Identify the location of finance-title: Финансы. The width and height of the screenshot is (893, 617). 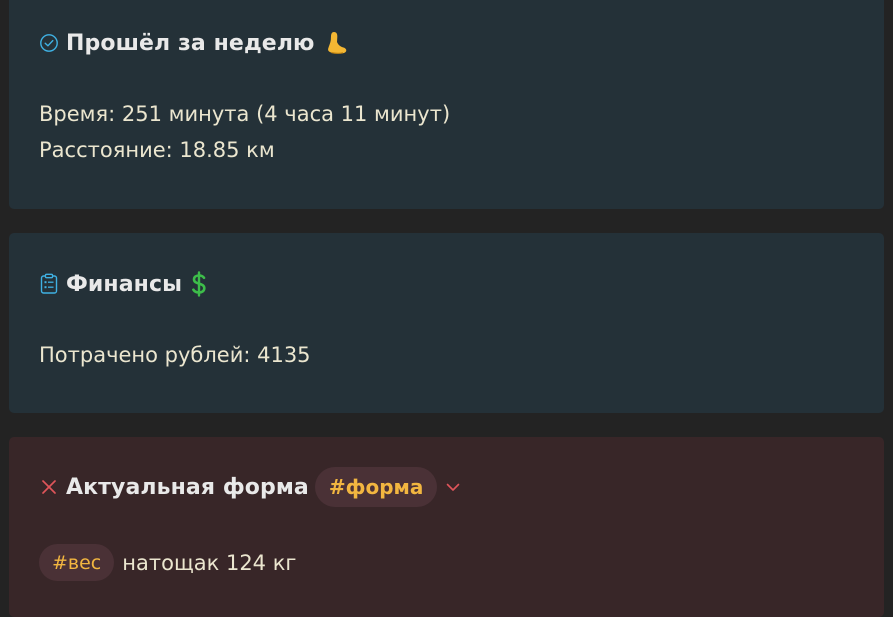
(124, 284).